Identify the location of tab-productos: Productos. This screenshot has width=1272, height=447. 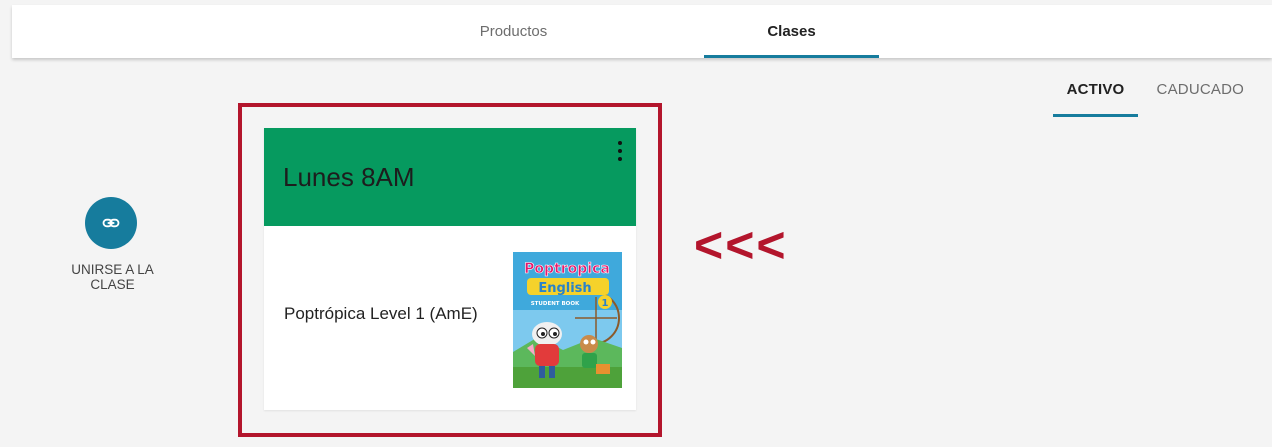
(513, 31).